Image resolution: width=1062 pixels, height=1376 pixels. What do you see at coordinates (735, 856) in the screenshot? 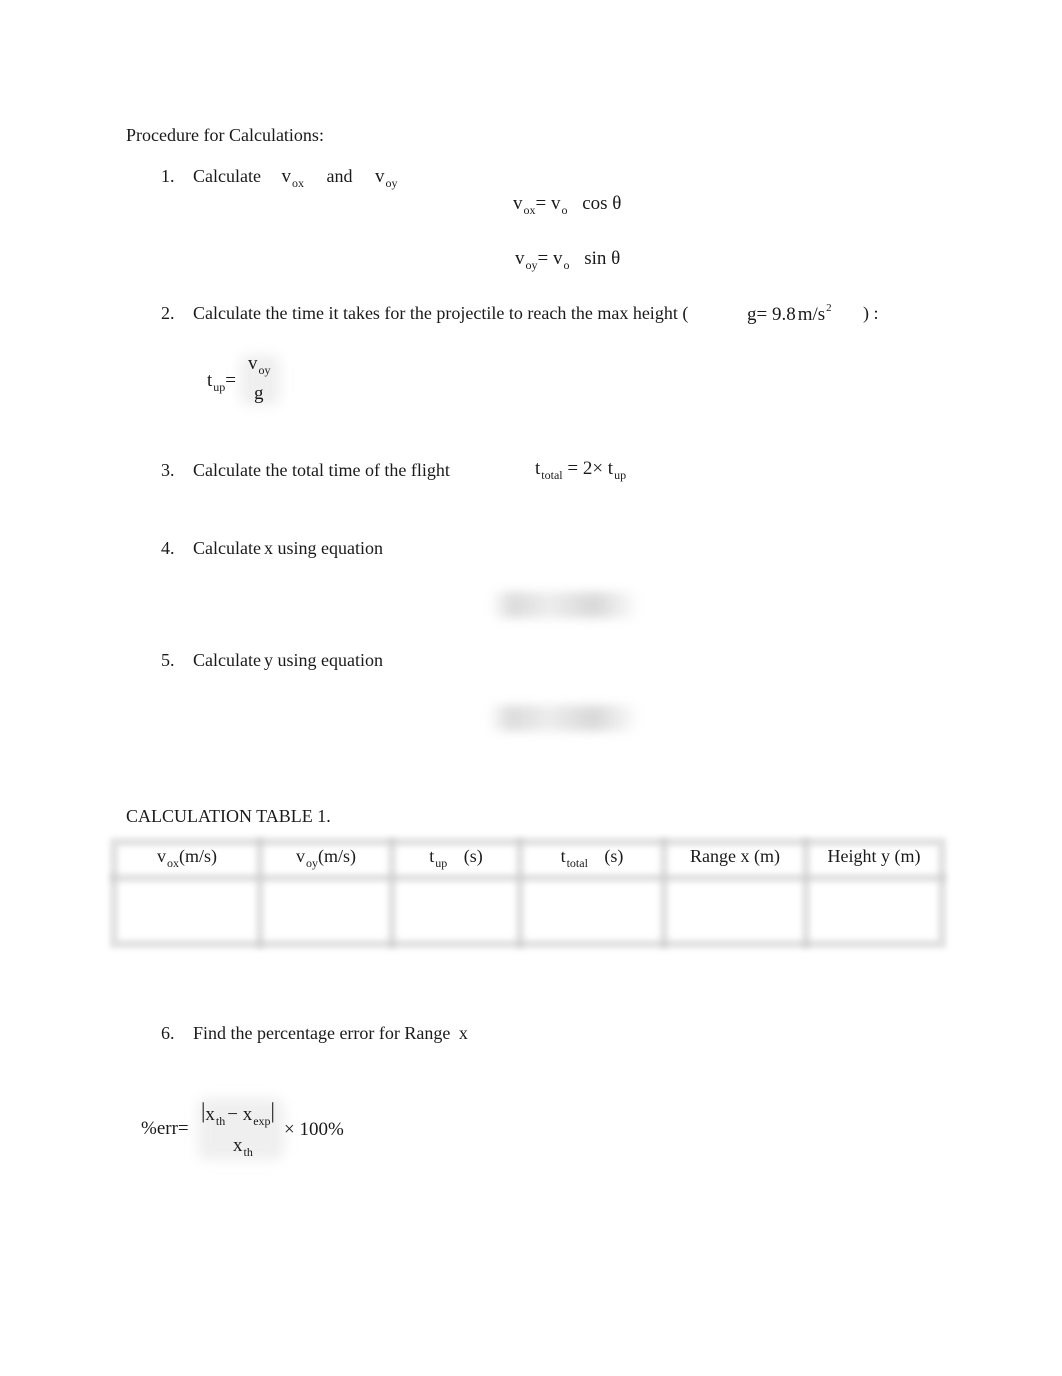
I see `table-header-range: Range x (m)` at bounding box center [735, 856].